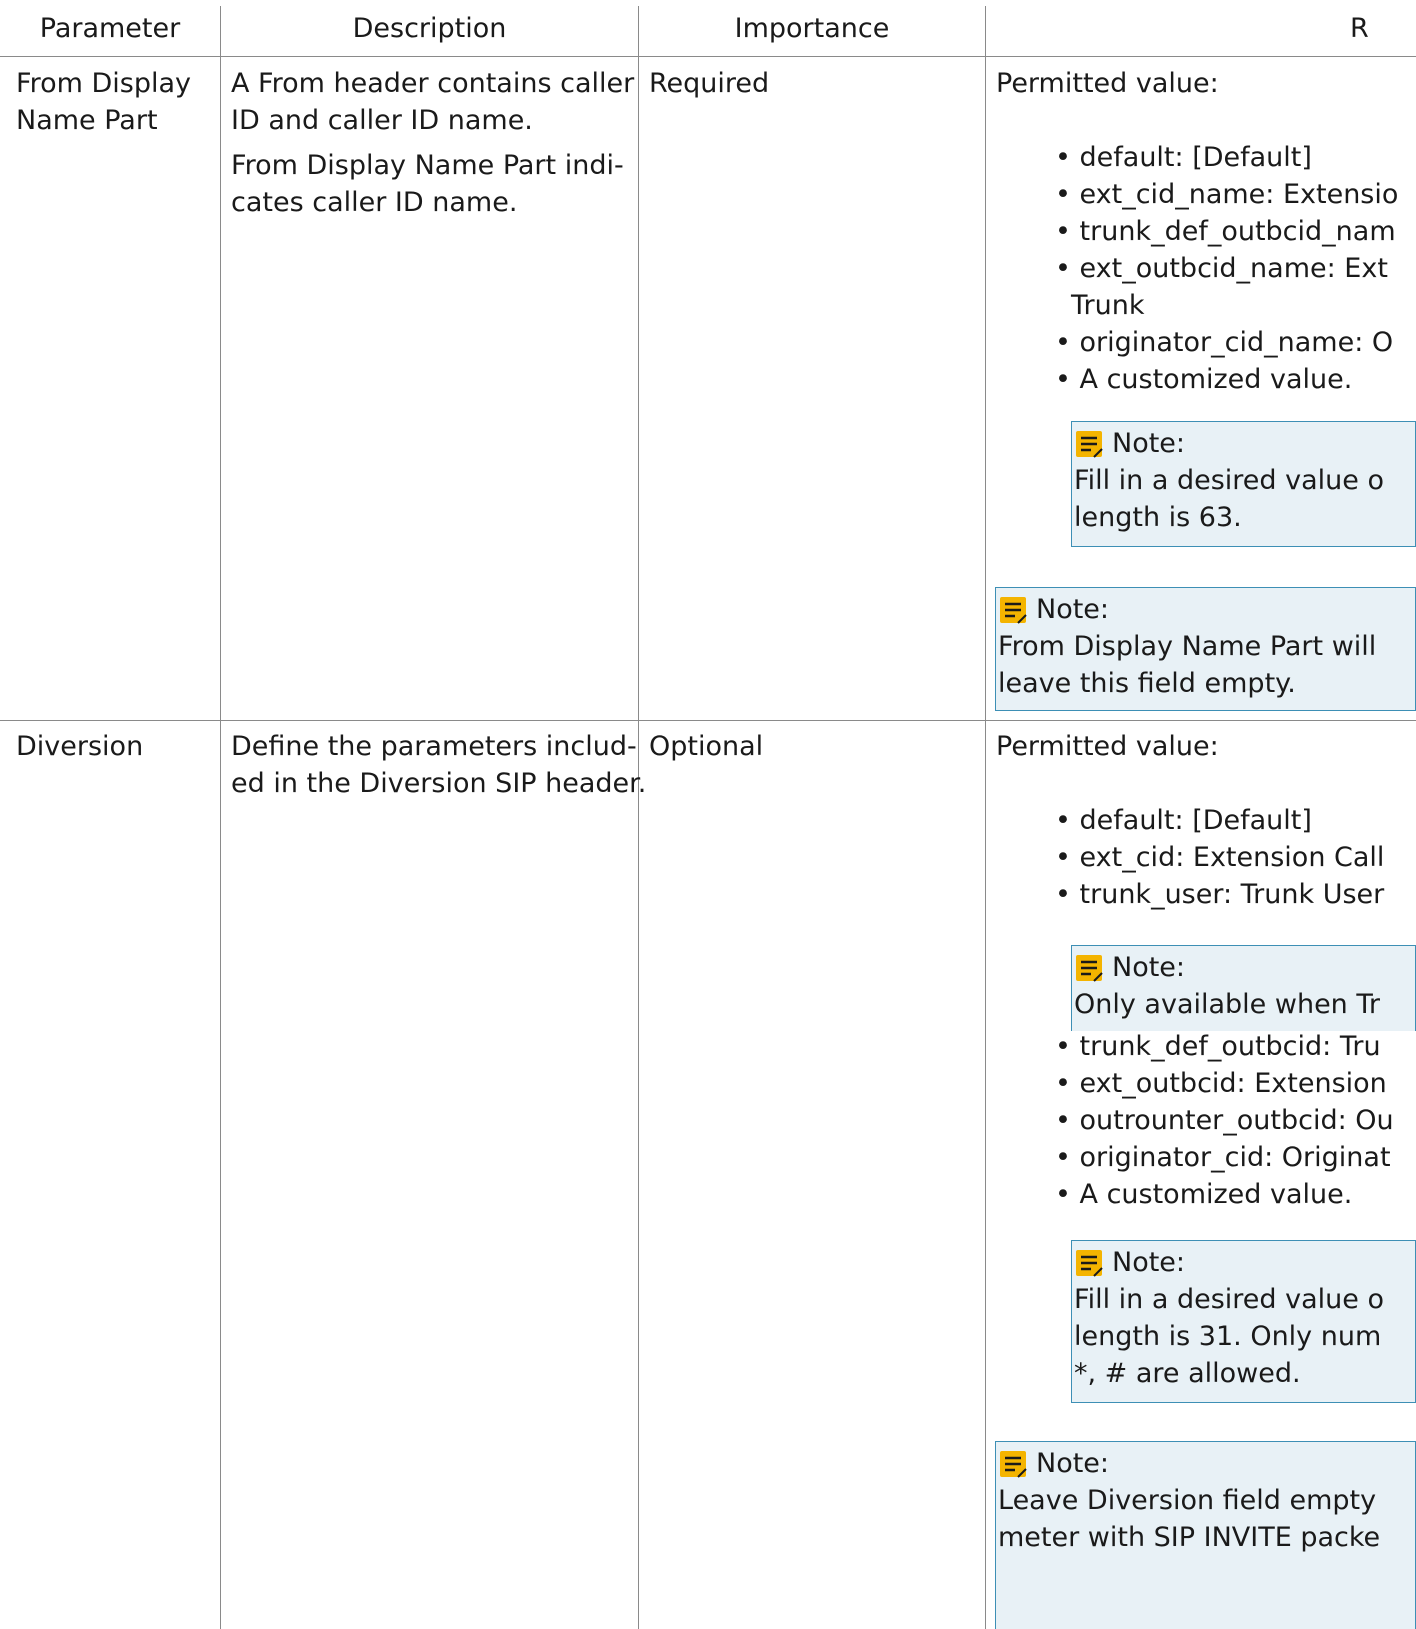 The image size is (1416, 1629). I want to click on note-text-line: Only available when Tr, so click(1227, 1004).